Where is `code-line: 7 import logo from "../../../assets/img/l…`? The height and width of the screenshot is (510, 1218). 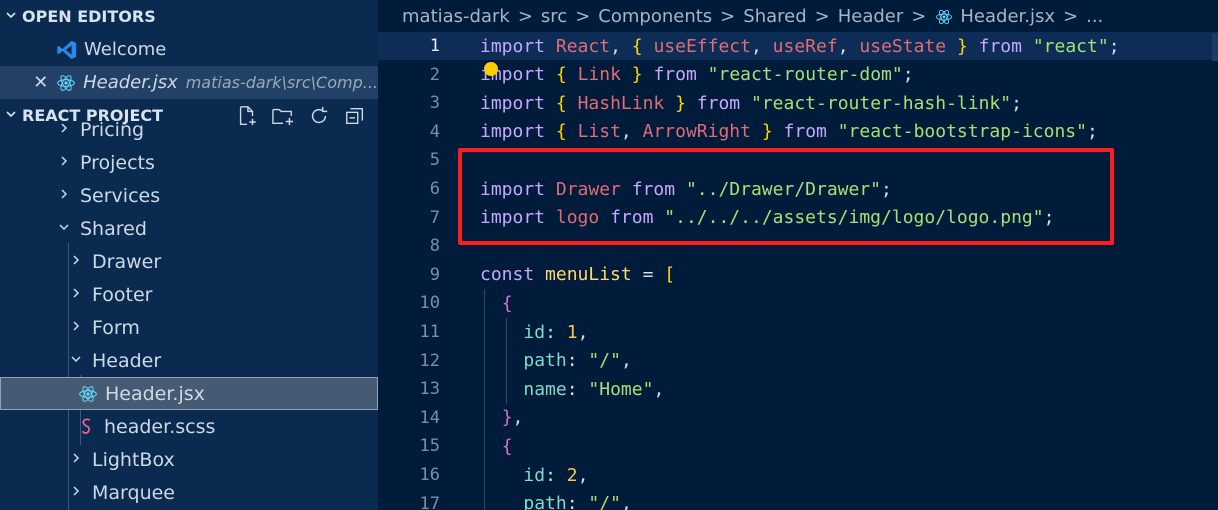 code-line: 7 import logo from "../../../assets/img/l… is located at coordinates (798, 218).